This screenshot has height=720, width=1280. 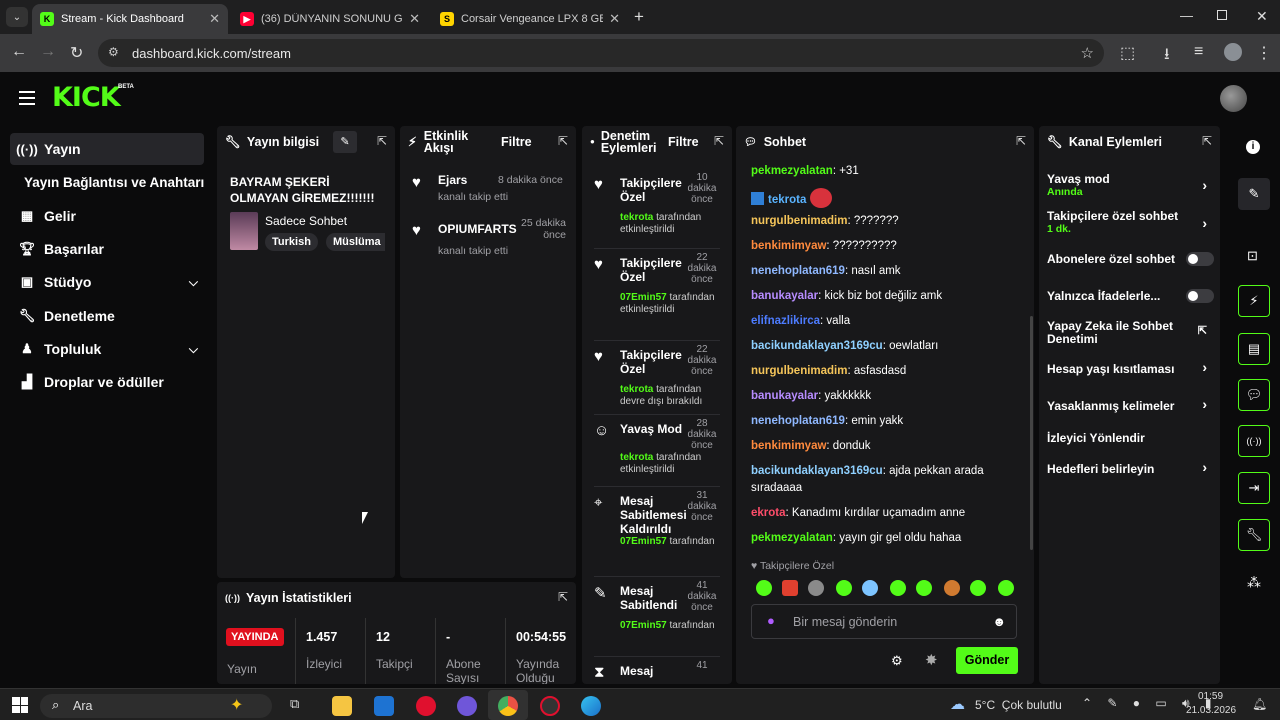 I want to click on new-tab-button: +, so click(x=639, y=17).